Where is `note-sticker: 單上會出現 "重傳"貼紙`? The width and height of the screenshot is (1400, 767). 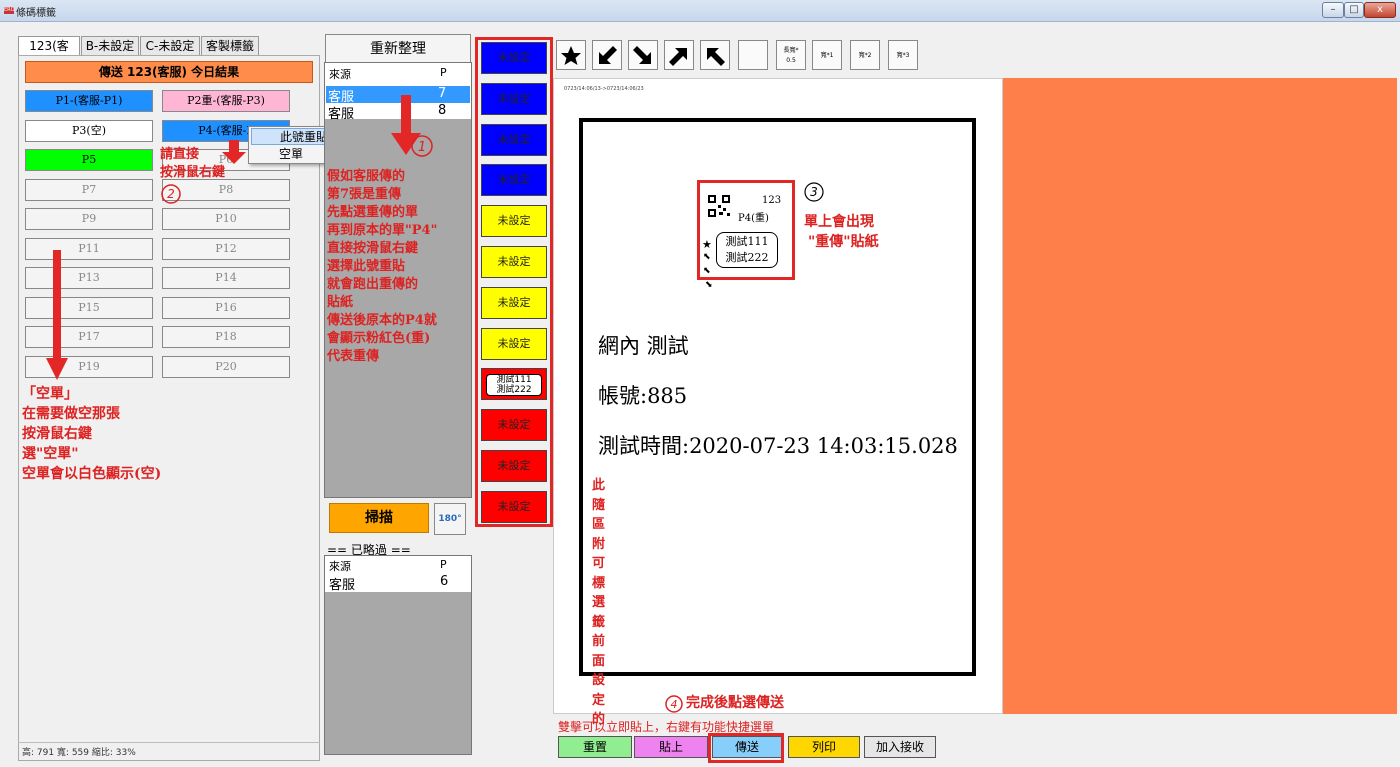
note-sticker: 單上會出現 "重傳"貼紙 is located at coordinates (841, 232).